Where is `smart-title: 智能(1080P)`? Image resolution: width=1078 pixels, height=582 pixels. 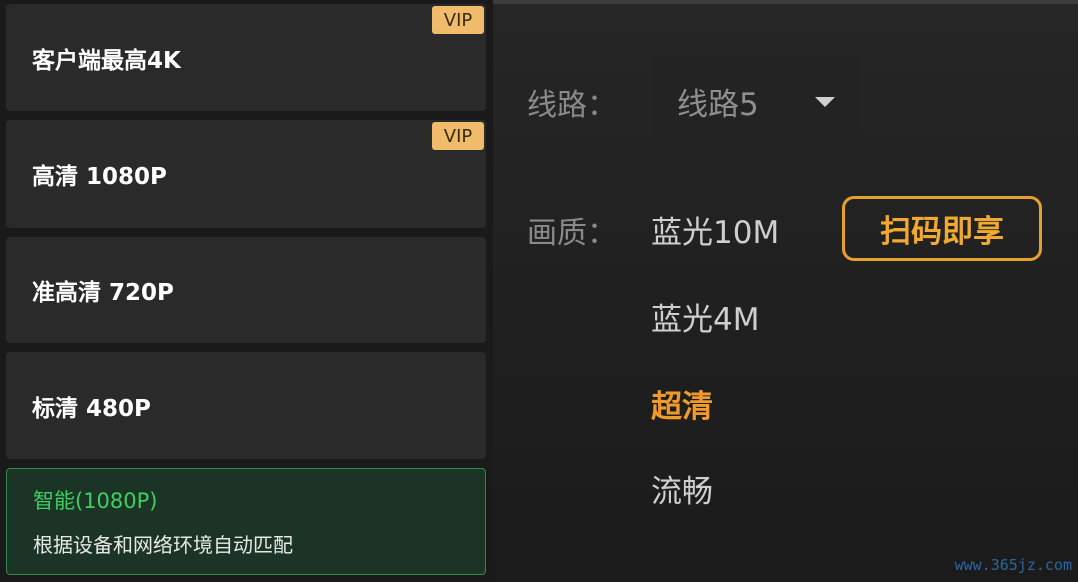
smart-title: 智能(1080P) is located at coordinates (95, 501).